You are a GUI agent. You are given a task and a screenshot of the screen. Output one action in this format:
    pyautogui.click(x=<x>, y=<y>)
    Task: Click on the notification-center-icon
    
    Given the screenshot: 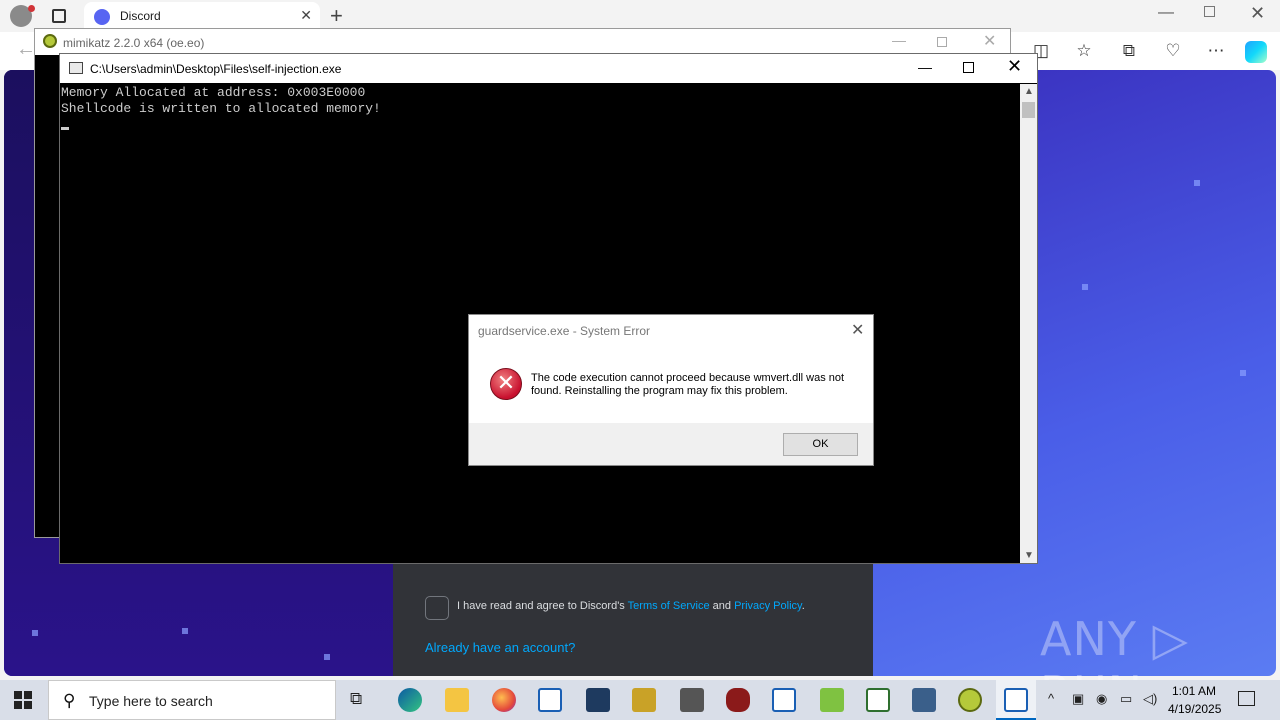 What is the action you would take?
    pyautogui.click(x=1246, y=698)
    